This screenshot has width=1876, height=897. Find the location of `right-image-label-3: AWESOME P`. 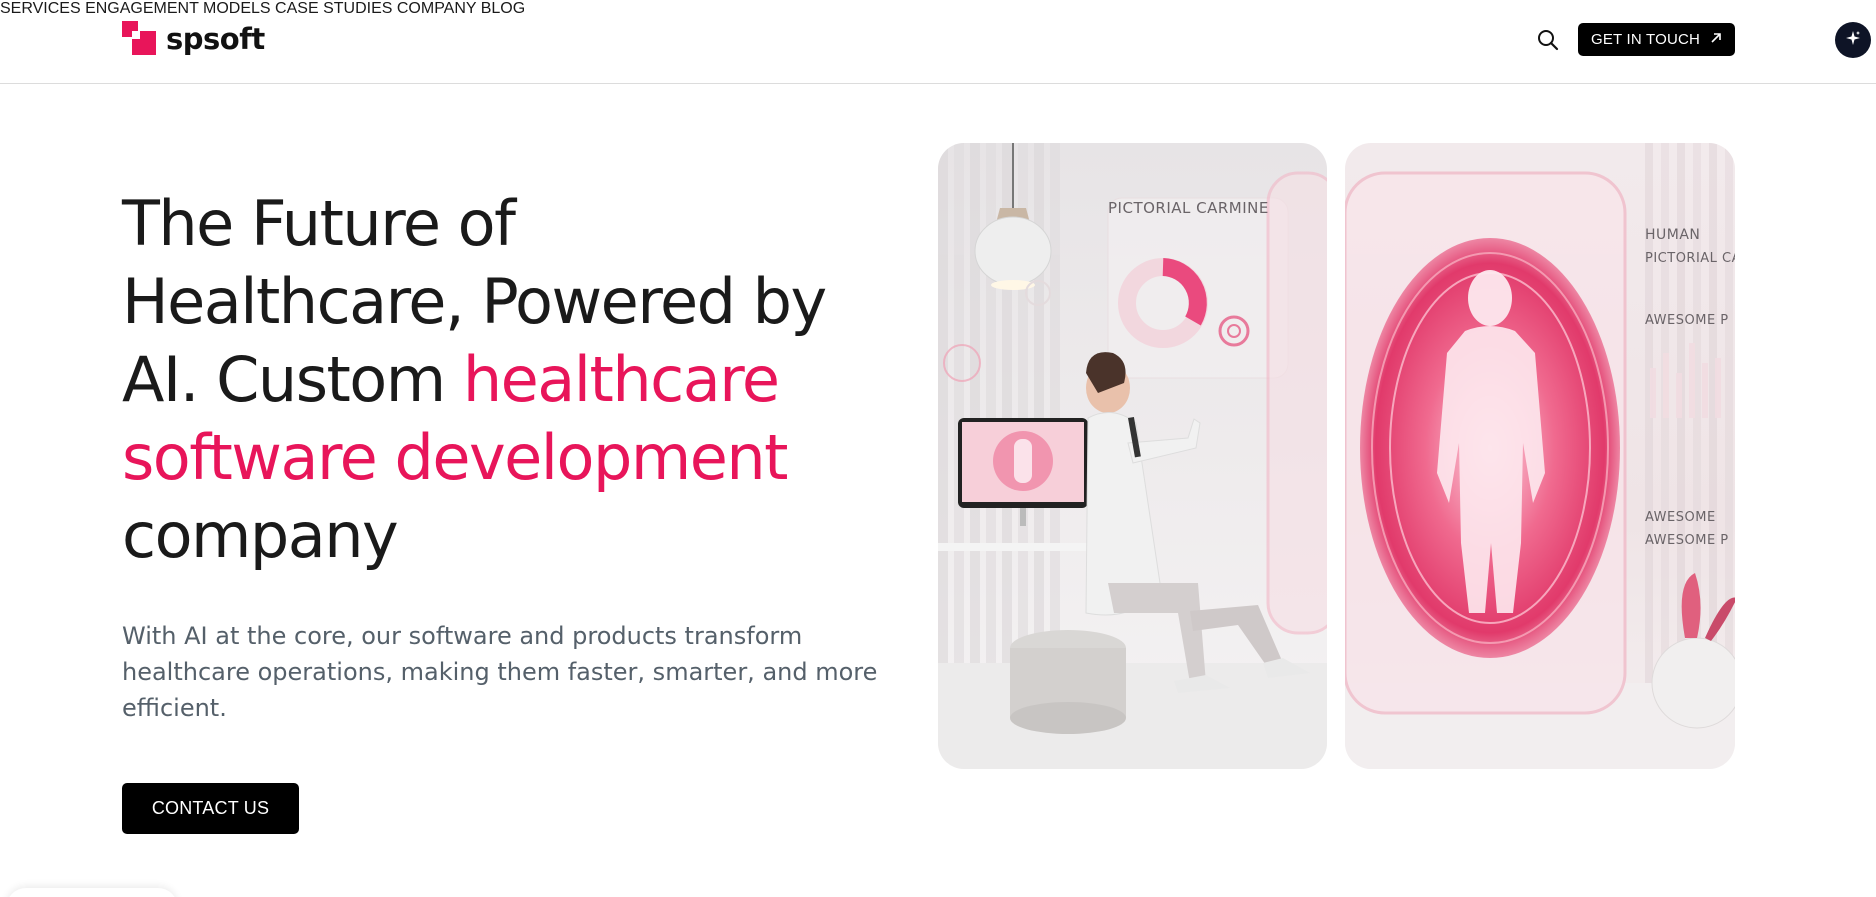

right-image-label-3: AWESOME P is located at coordinates (1687, 320).